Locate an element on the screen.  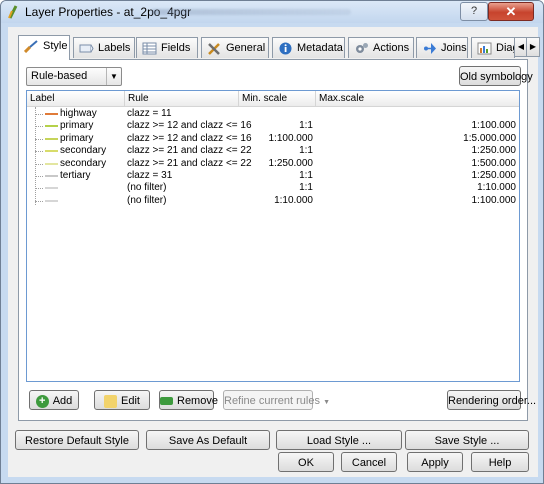
tab-diagrams: Diagra is located at coordinates (493, 47).